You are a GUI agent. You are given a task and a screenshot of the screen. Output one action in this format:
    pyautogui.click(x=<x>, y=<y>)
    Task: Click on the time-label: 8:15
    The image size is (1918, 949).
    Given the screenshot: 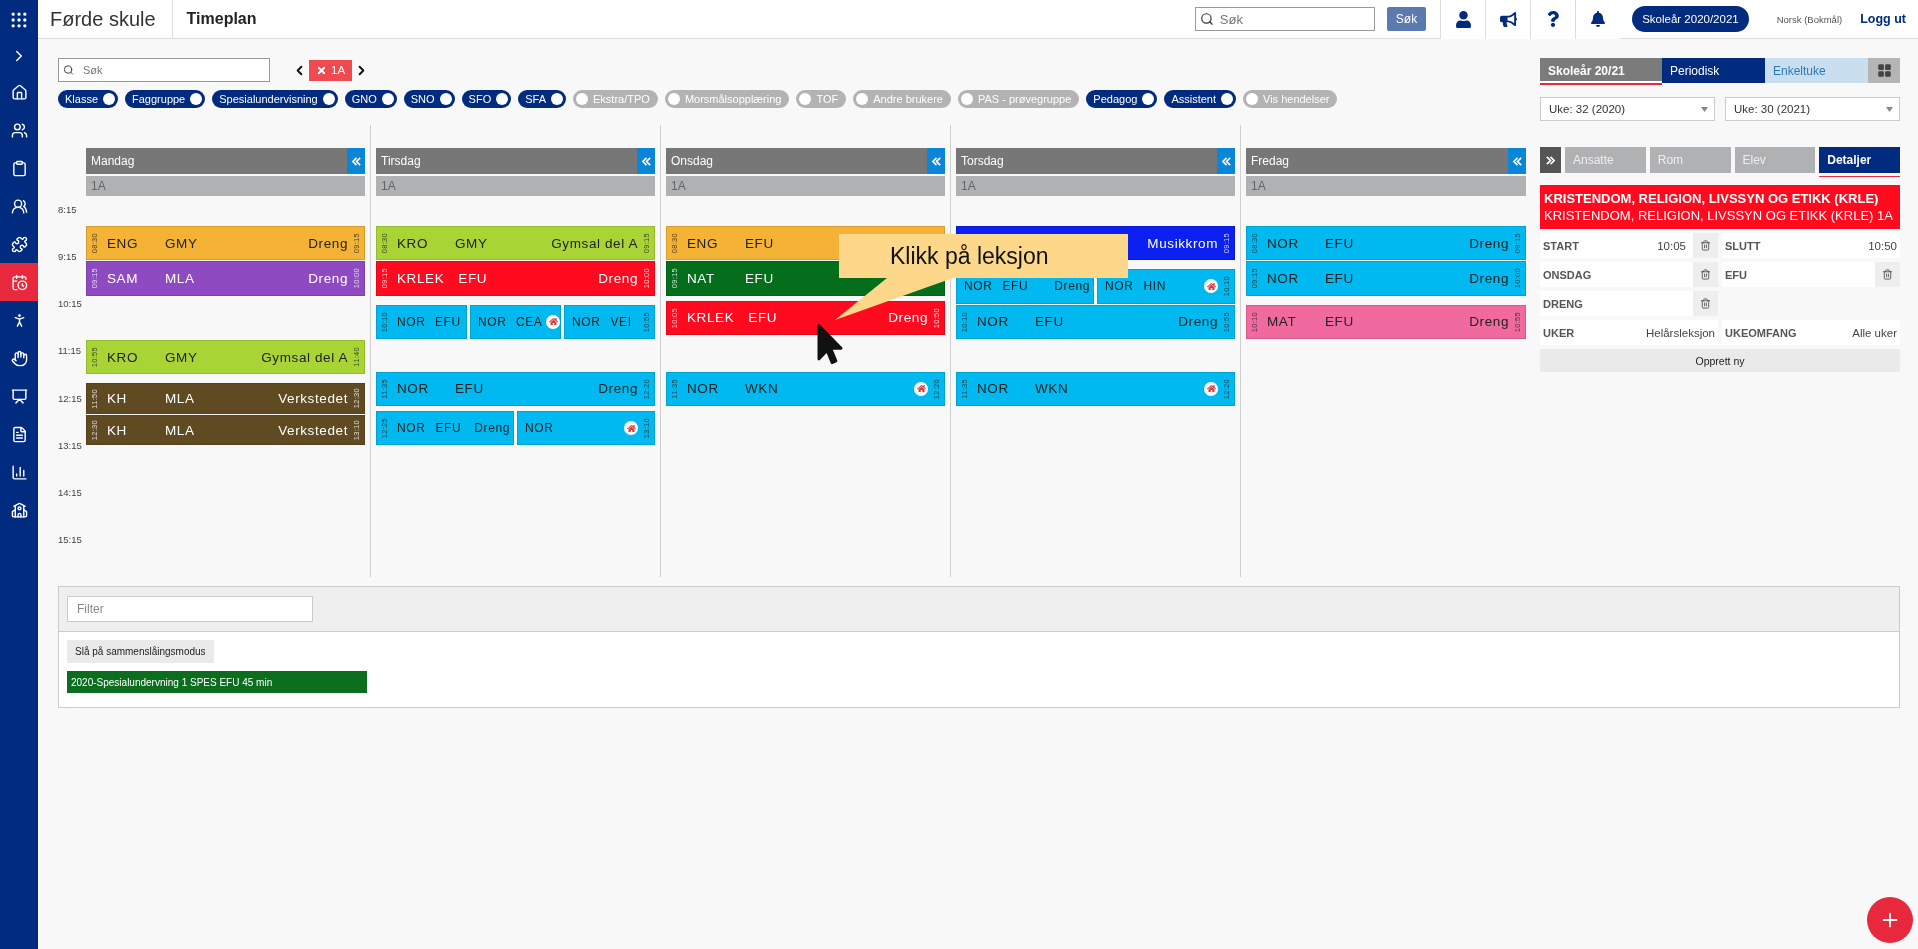 What is the action you would take?
    pyautogui.click(x=67, y=209)
    